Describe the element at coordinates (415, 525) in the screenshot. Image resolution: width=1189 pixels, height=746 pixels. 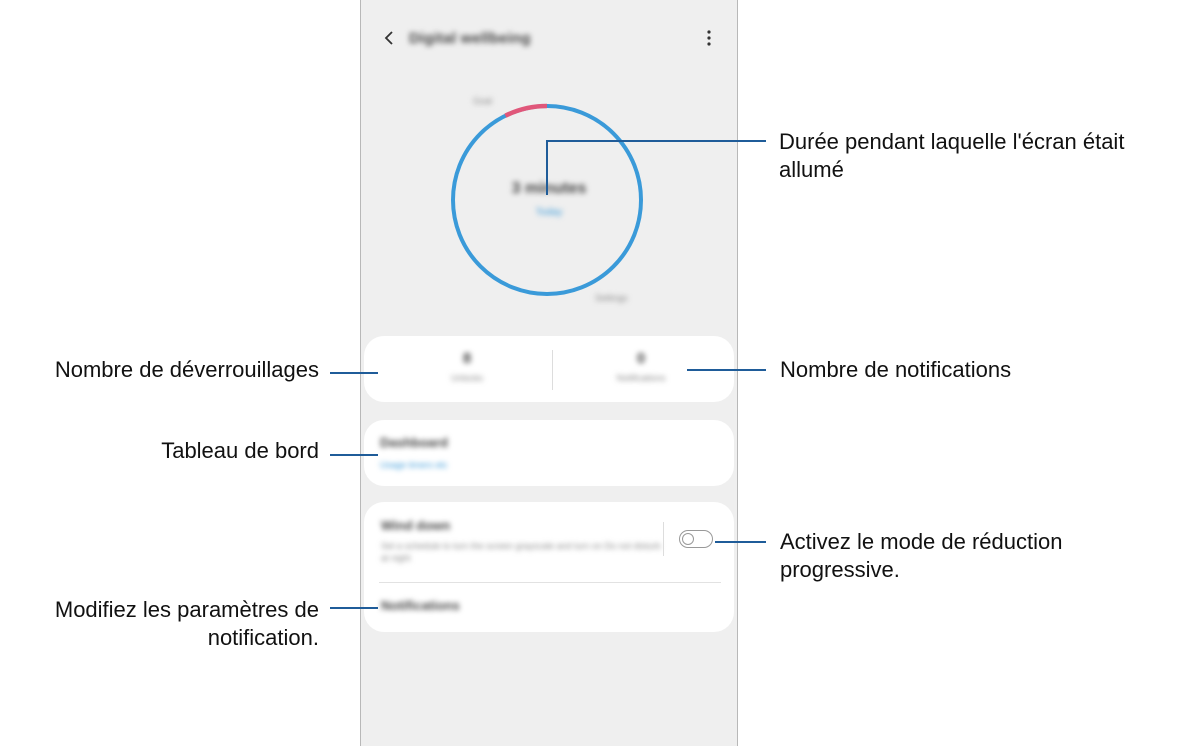
I see `wind-down-title: Wind down` at that location.